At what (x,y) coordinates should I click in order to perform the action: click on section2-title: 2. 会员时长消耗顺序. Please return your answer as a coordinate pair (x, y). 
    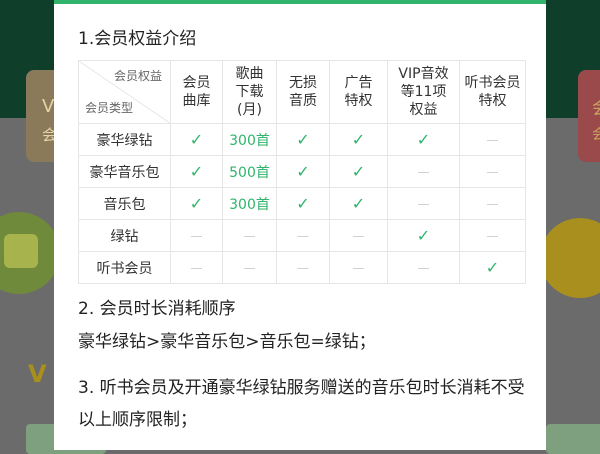
    Looking at the image, I should click on (157, 309).